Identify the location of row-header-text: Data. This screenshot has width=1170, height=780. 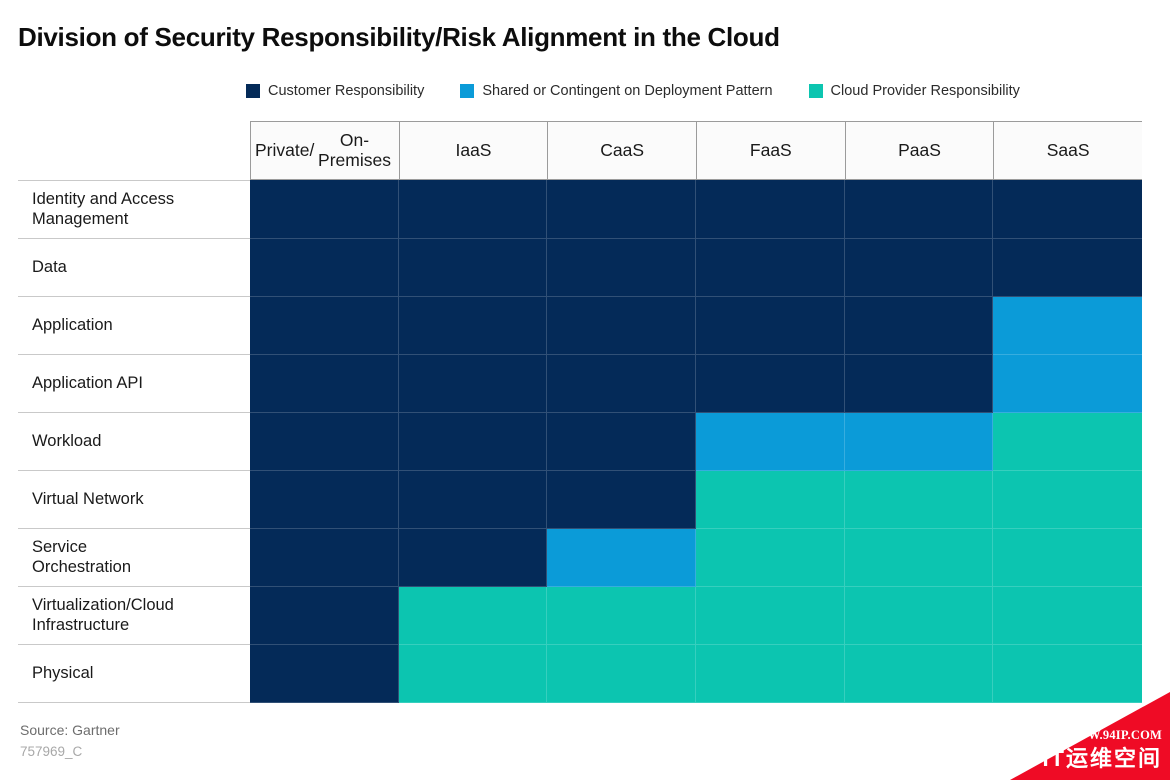
(49, 267).